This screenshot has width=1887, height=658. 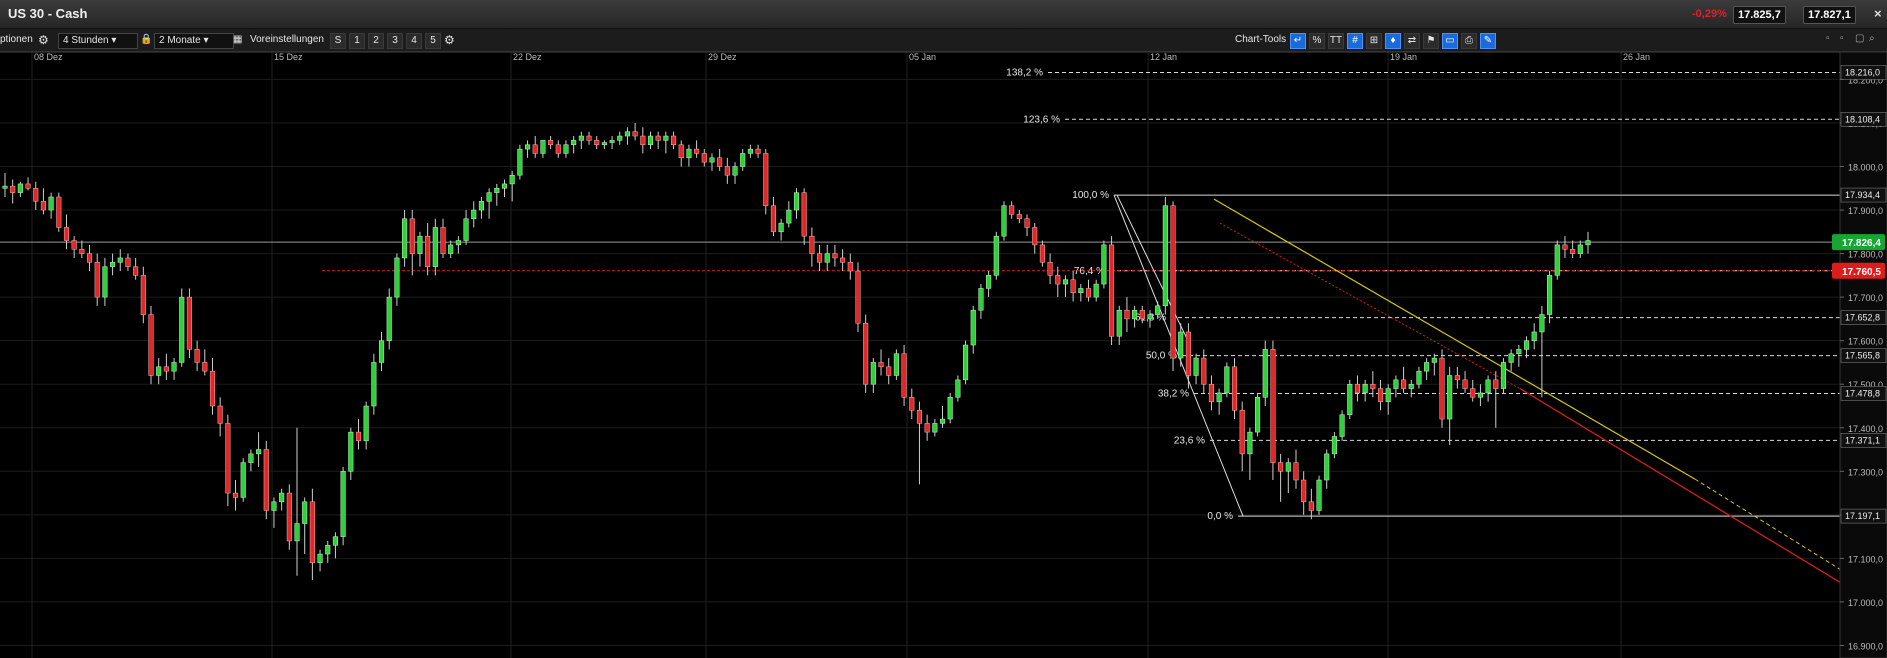 I want to click on fib-level-value: 17.371,1, so click(x=1862, y=440).